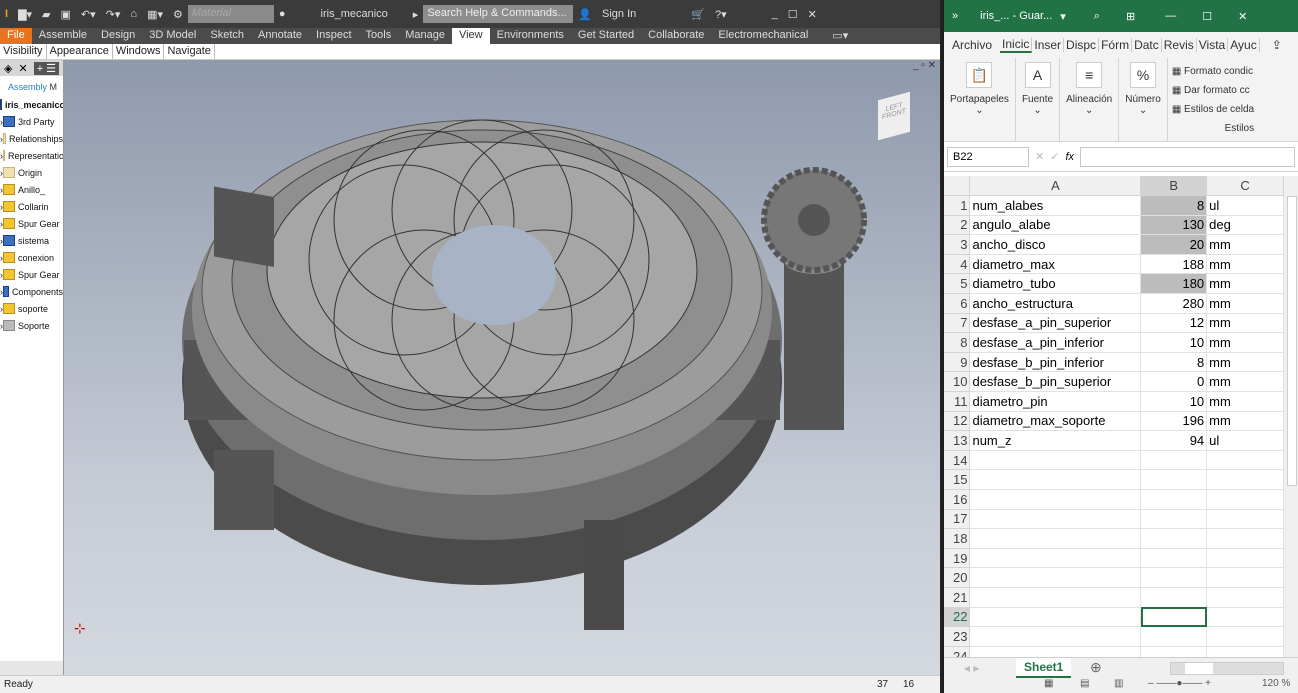 This screenshot has height=693, width=1298. Describe the element at coordinates (31, 668) in the screenshot. I see `browser-hscrollbar` at that location.